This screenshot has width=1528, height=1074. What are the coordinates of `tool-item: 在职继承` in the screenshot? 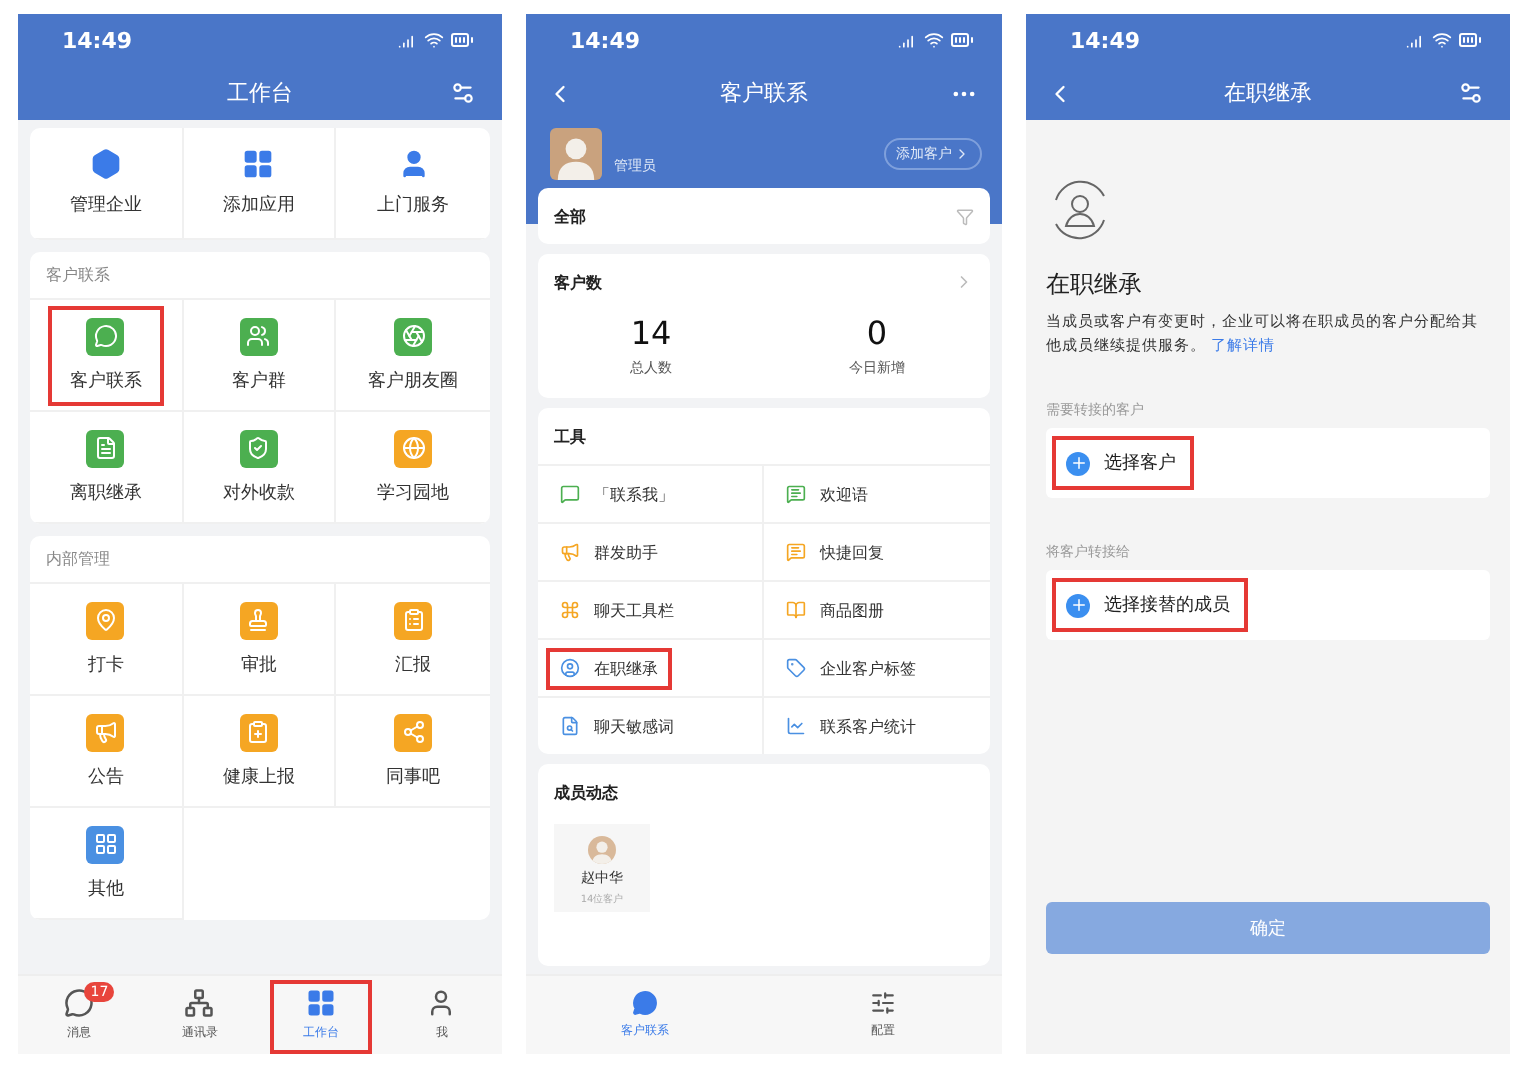 It's located at (609, 668).